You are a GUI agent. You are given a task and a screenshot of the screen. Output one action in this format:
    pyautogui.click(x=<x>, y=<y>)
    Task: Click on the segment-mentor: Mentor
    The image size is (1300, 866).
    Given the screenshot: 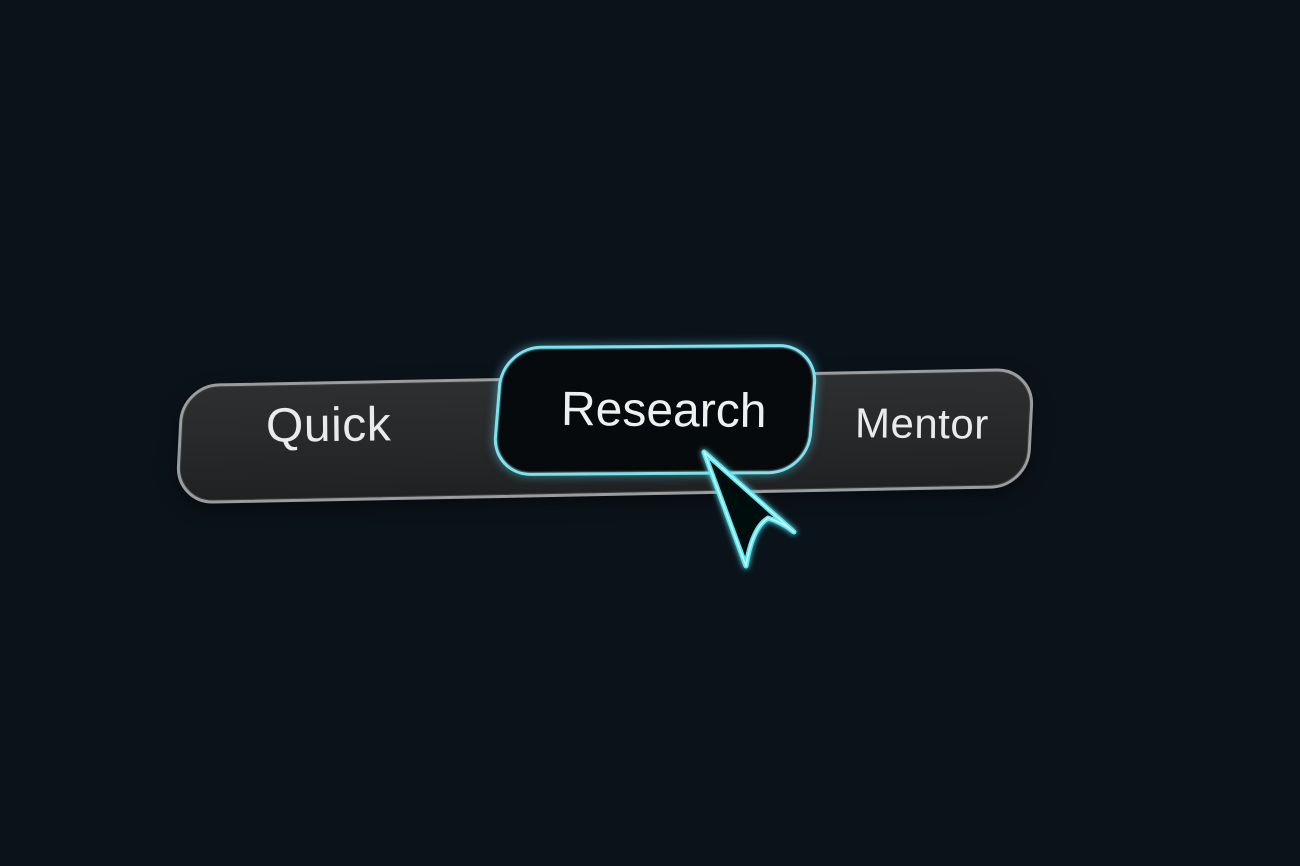 What is the action you would take?
    pyautogui.click(x=922, y=423)
    